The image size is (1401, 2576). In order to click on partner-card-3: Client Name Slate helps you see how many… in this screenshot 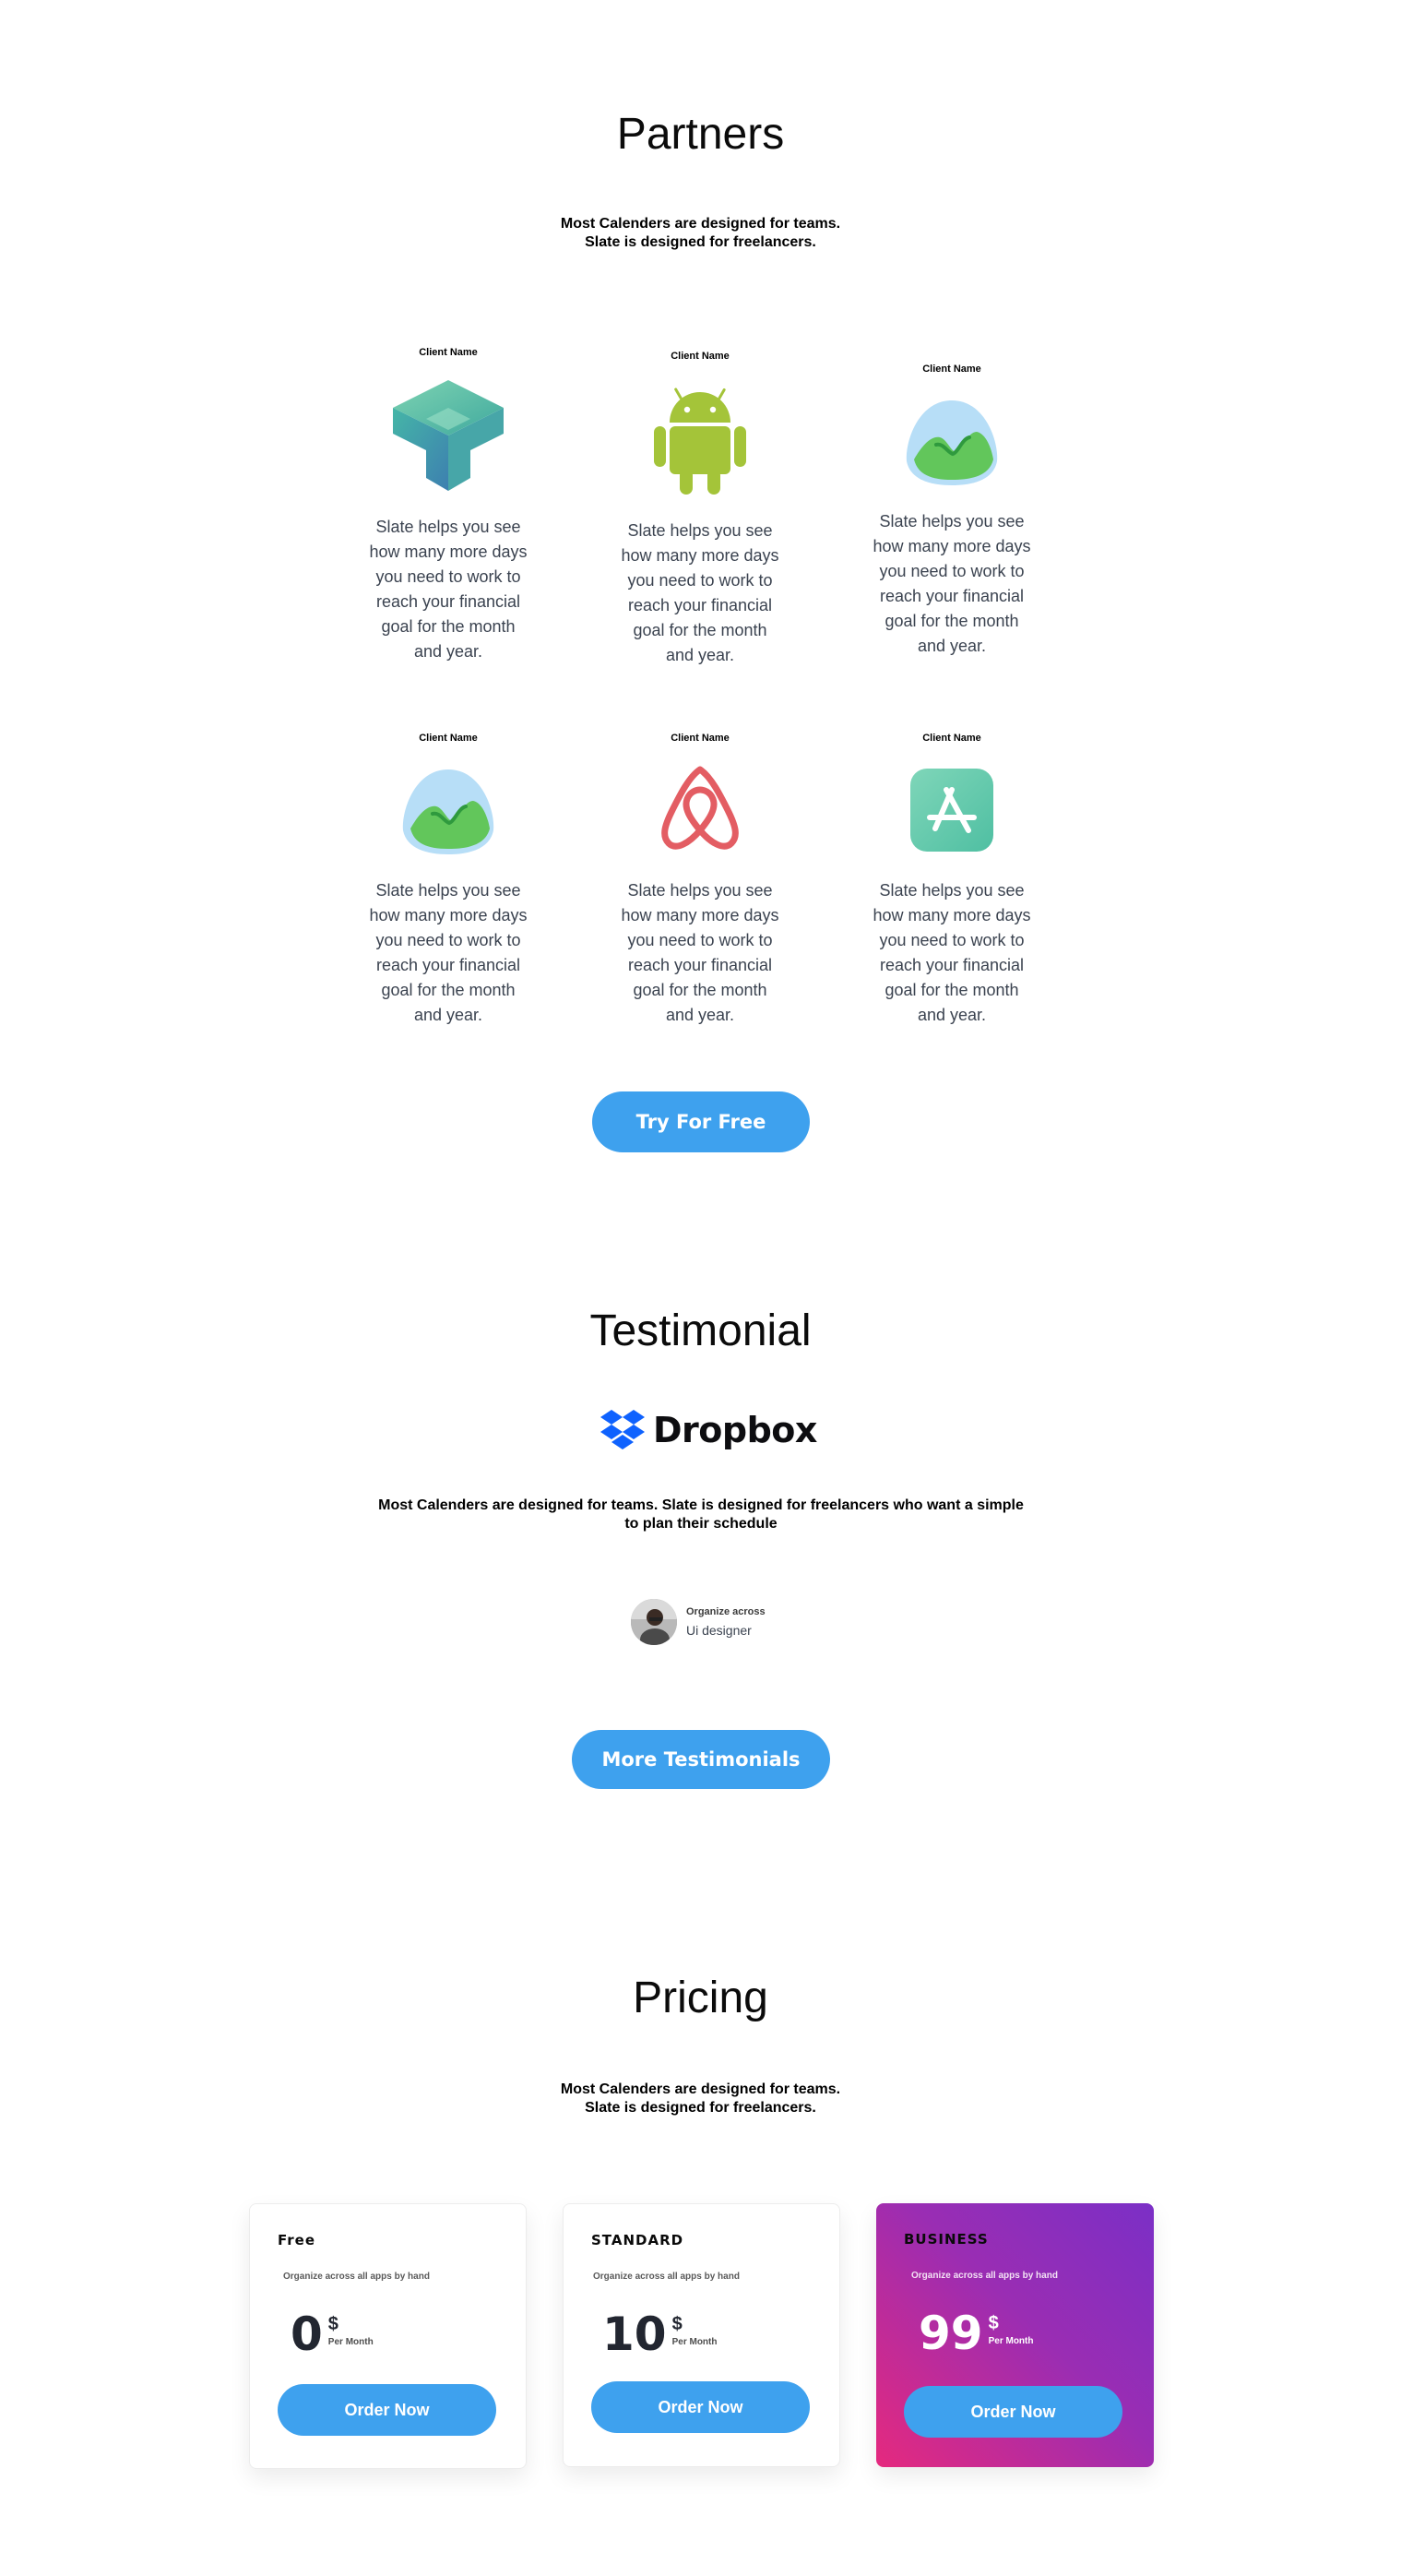, I will do `click(951, 511)`.